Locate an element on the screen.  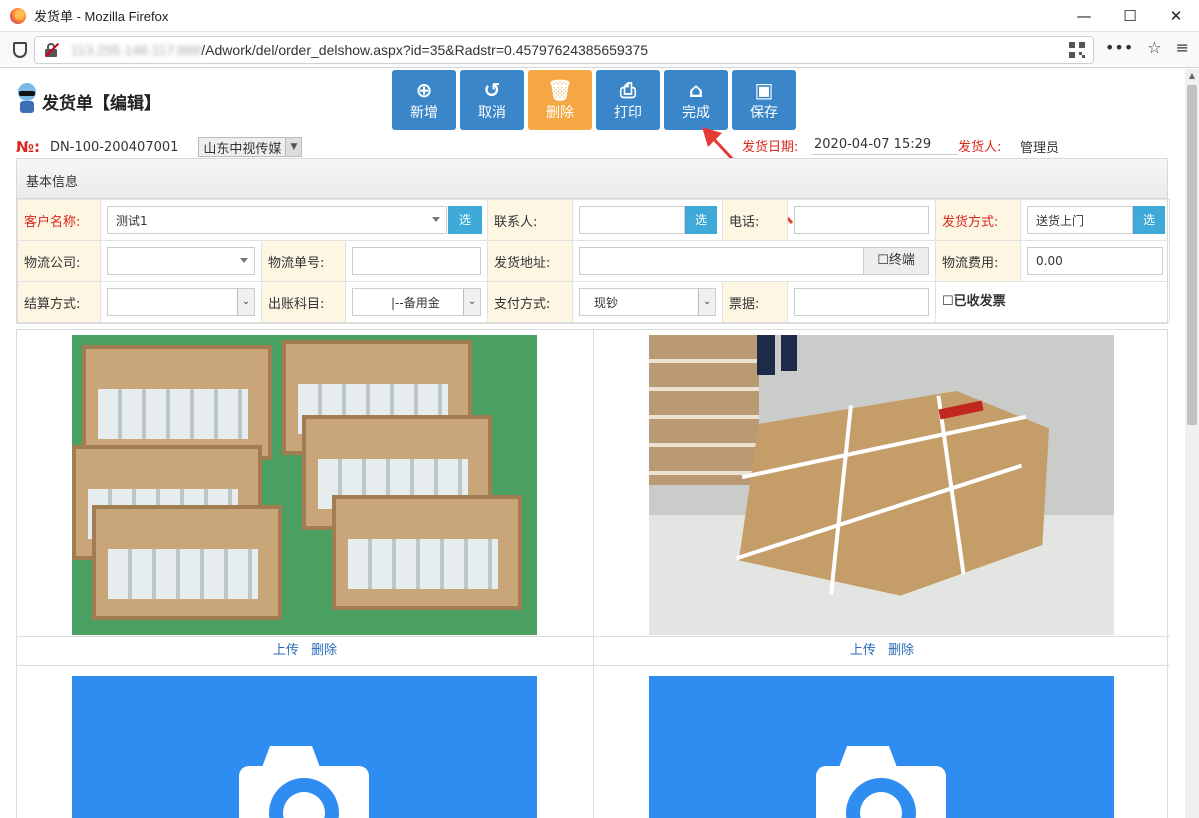
vertical-scrollbar: ▲ is located at coordinates (1192, 443).